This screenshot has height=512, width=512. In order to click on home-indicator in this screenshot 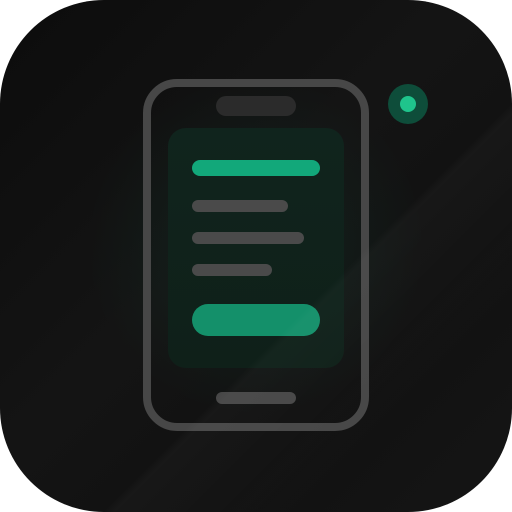, I will do `click(256, 398)`.